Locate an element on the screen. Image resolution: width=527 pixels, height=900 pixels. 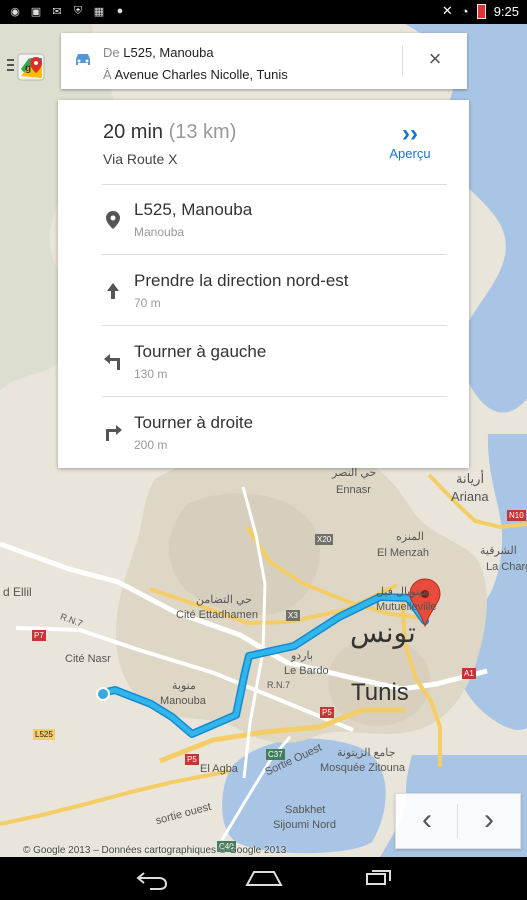
map-label-x3: X3 is located at coordinates (293, 615).